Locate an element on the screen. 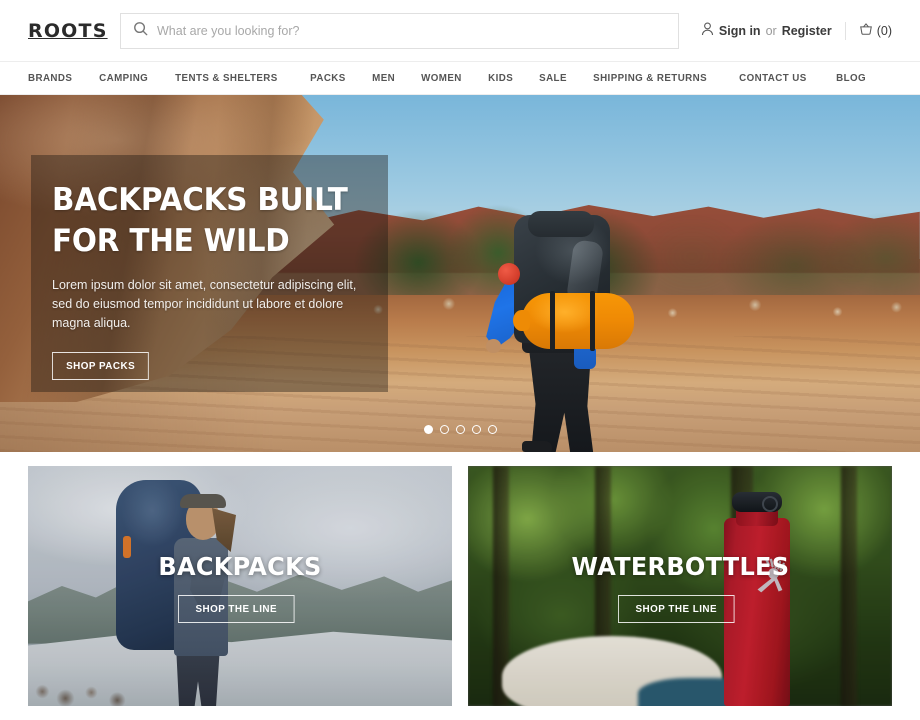 The width and height of the screenshot is (920, 720). nav-item-men: MEN is located at coordinates (383, 78).